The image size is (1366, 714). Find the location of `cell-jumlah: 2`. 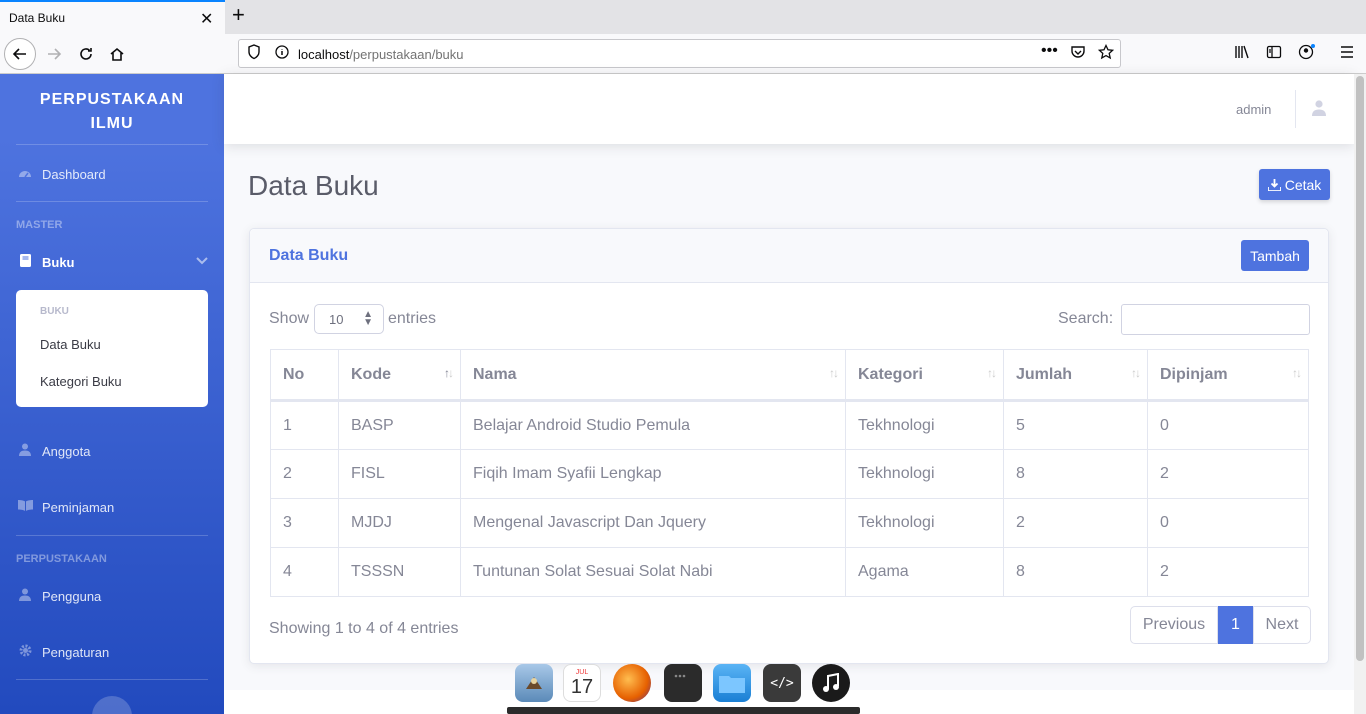

cell-jumlah: 2 is located at coordinates (1075, 523).